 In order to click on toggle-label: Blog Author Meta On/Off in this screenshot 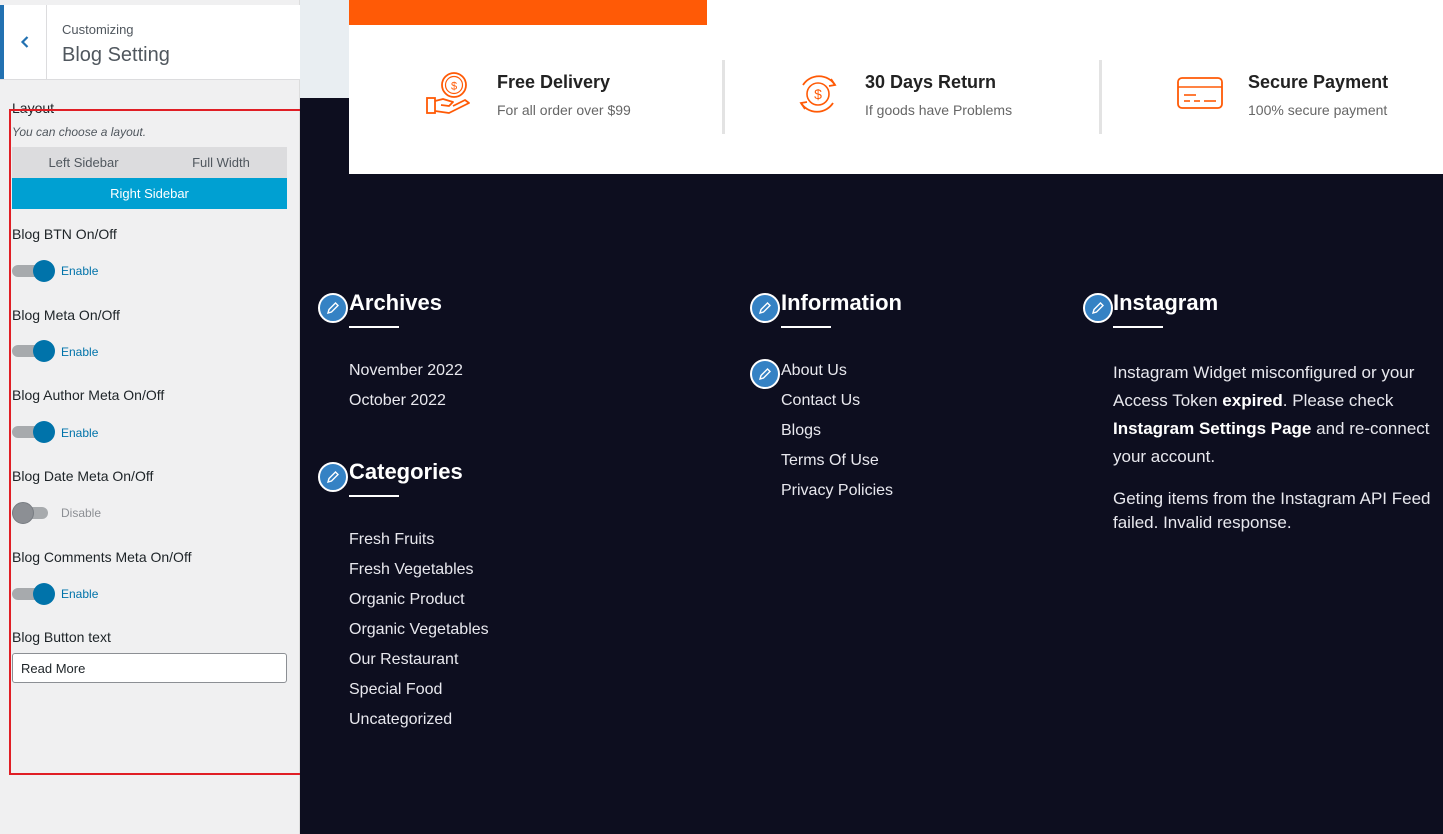, I will do `click(88, 395)`.